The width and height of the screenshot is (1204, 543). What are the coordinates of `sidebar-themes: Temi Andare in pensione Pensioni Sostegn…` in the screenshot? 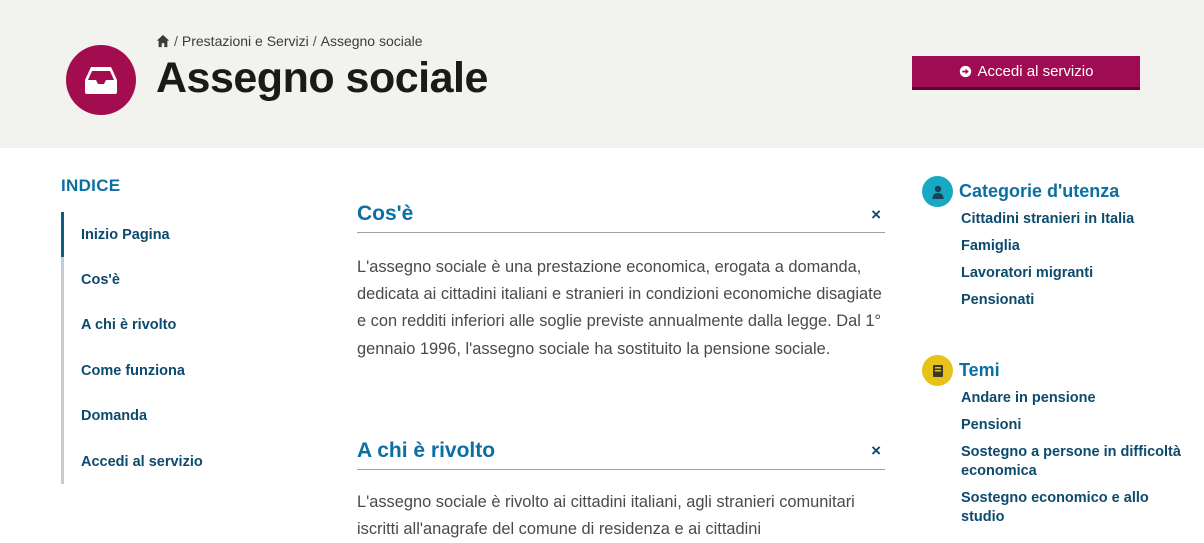 It's located at (1056, 441).